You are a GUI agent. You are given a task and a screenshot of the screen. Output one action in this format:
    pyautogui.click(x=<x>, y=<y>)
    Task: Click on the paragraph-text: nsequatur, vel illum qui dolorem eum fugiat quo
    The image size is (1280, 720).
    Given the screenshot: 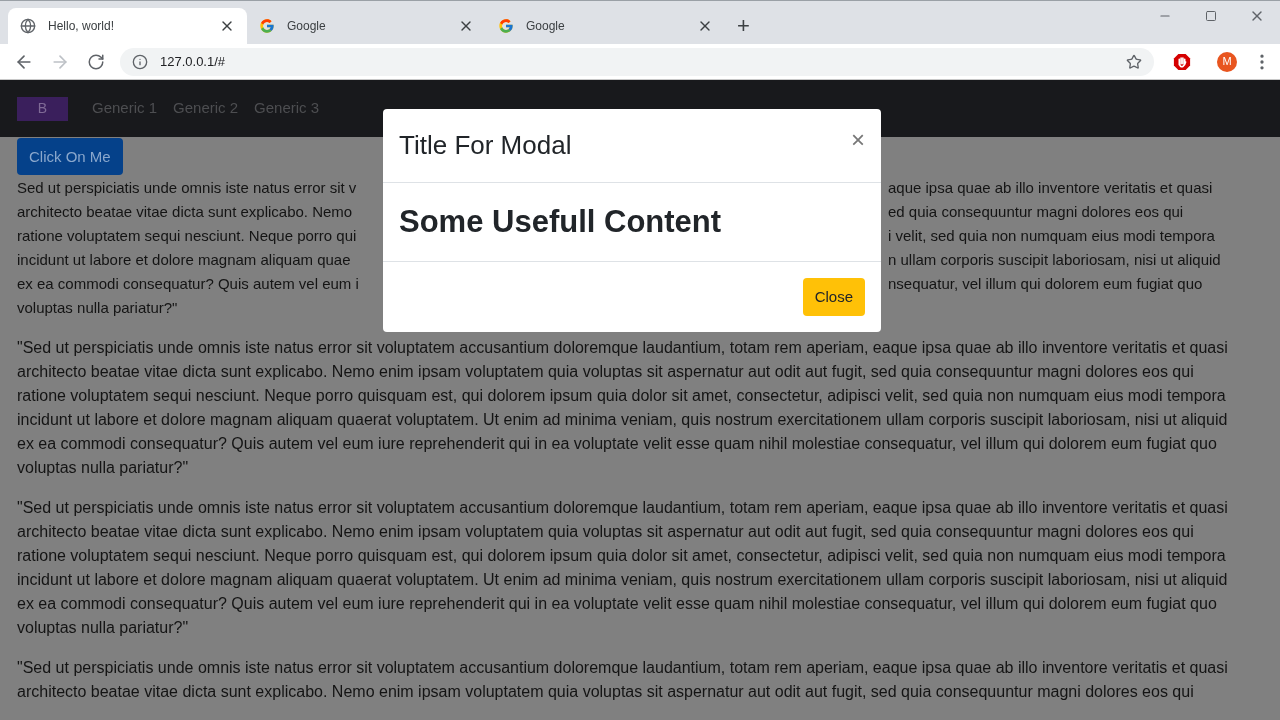 What is the action you would take?
    pyautogui.click(x=1045, y=284)
    